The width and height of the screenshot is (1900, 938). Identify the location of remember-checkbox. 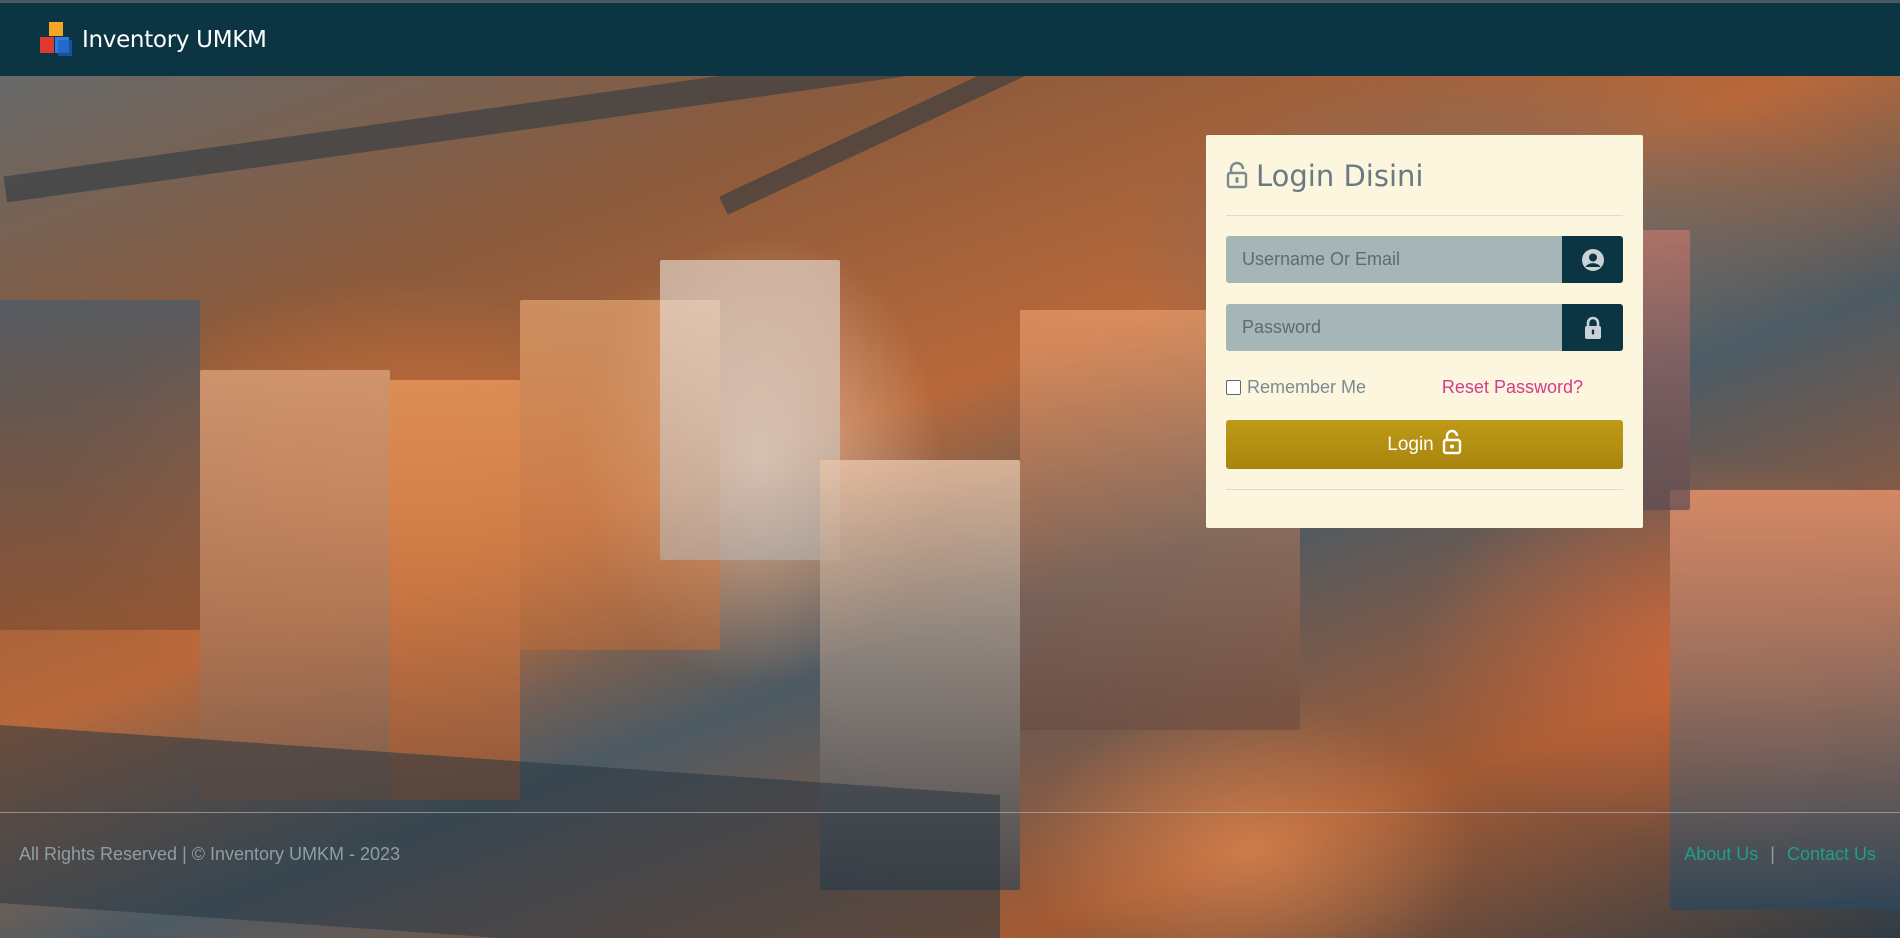
(1233, 387).